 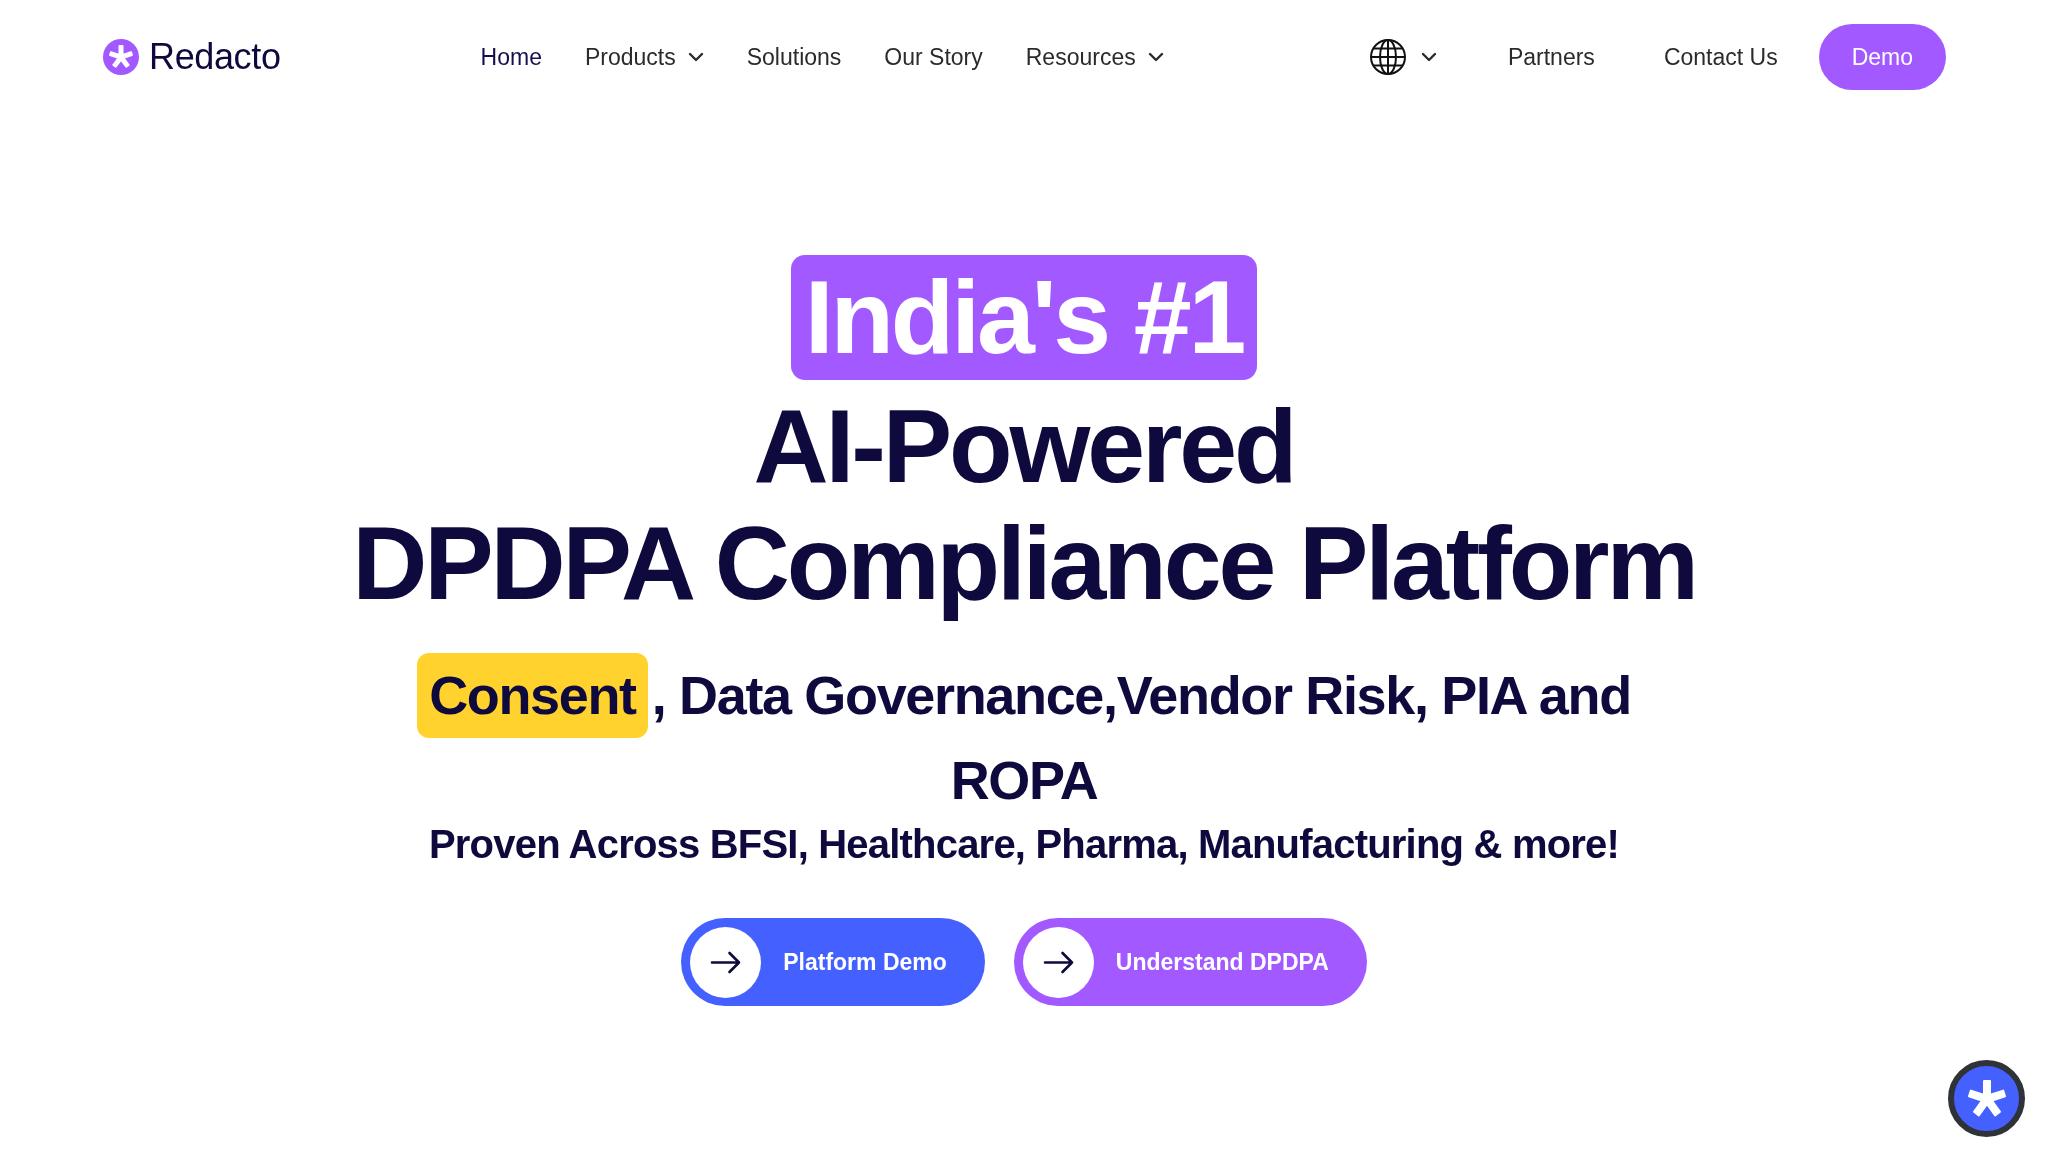 What do you see at coordinates (511, 57) in the screenshot?
I see `nav-link: Home` at bounding box center [511, 57].